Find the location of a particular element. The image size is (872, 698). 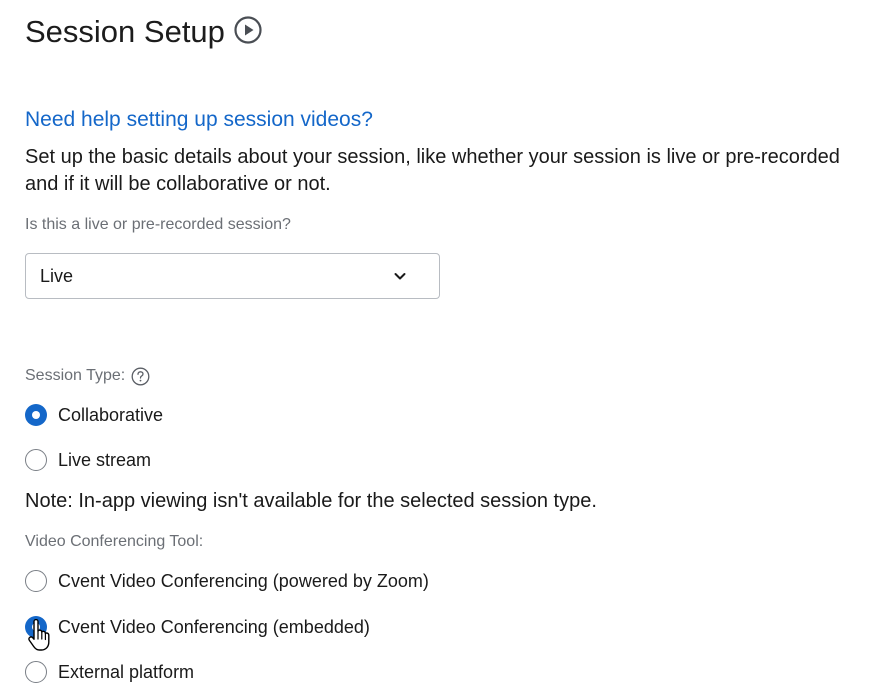

play-circle-icon is located at coordinates (248, 30).